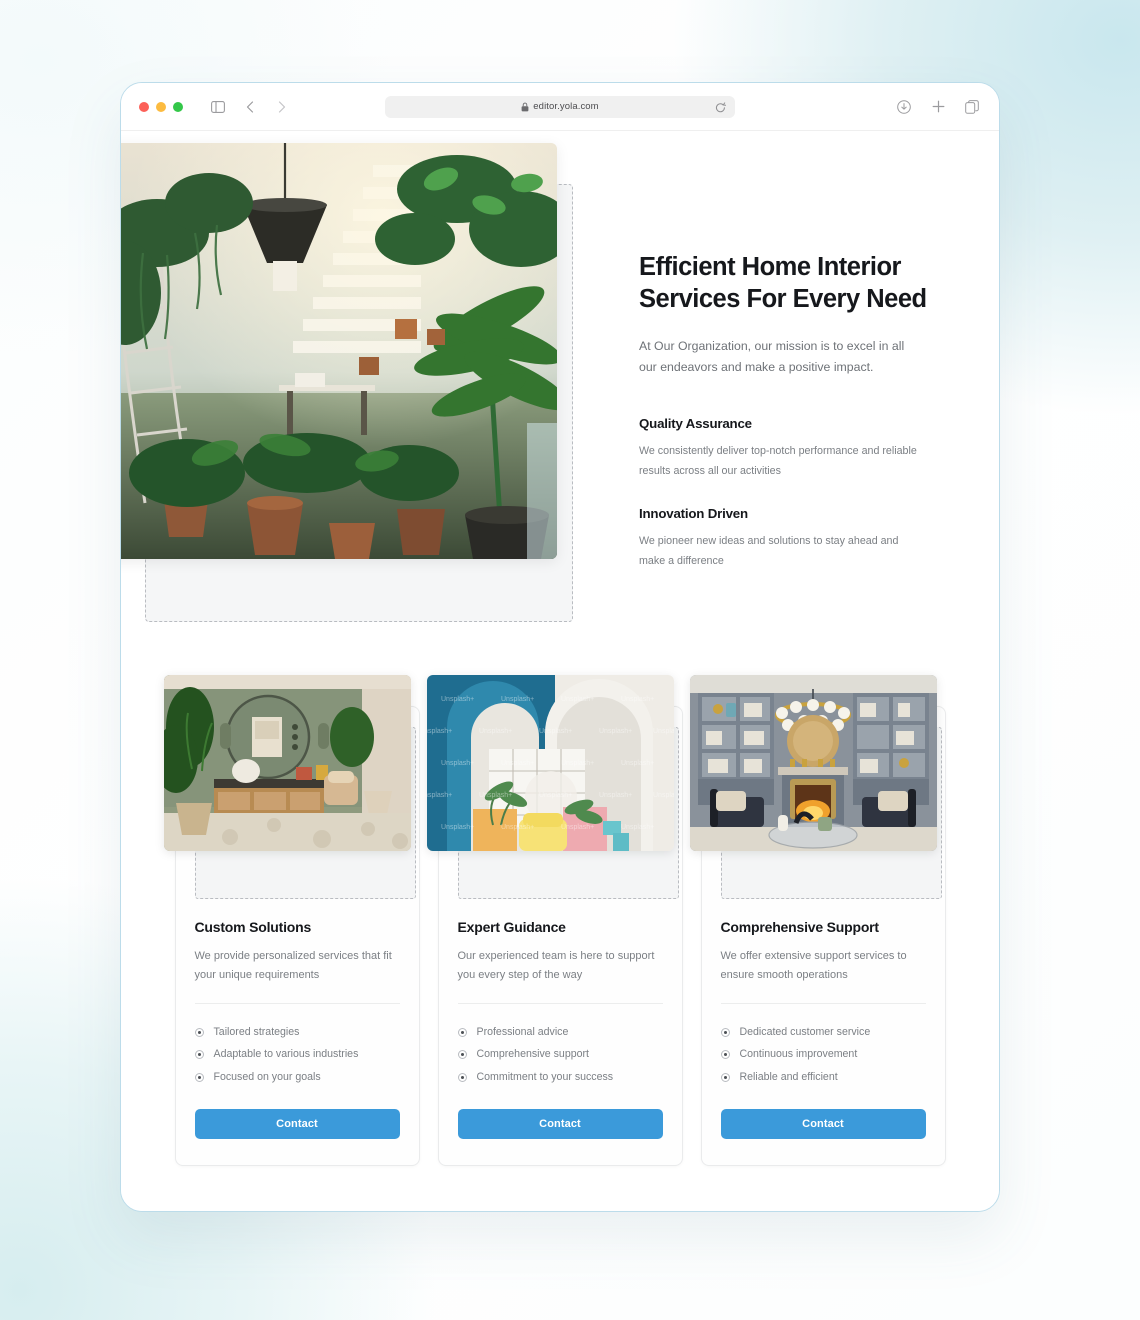  I want to click on list-item: Focused on your goals, so click(297, 1077).